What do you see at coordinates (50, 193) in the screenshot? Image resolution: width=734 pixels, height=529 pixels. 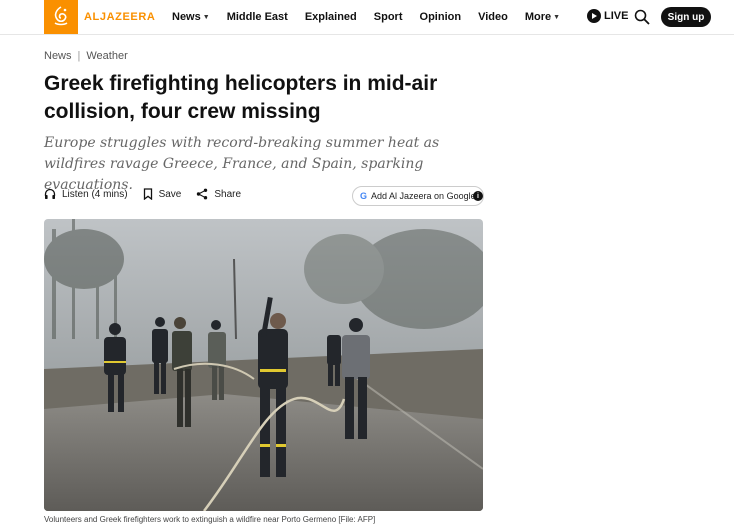 I see `headphones-icon` at bounding box center [50, 193].